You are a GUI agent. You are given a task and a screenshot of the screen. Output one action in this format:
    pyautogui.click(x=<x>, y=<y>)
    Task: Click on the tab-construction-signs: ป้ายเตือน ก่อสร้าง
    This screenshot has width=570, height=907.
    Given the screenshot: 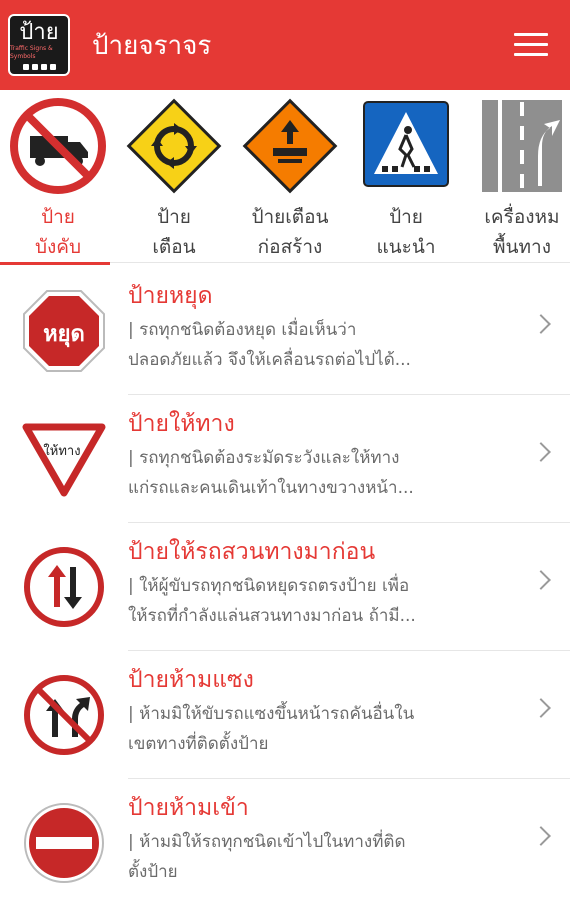 What is the action you would take?
    pyautogui.click(x=290, y=176)
    